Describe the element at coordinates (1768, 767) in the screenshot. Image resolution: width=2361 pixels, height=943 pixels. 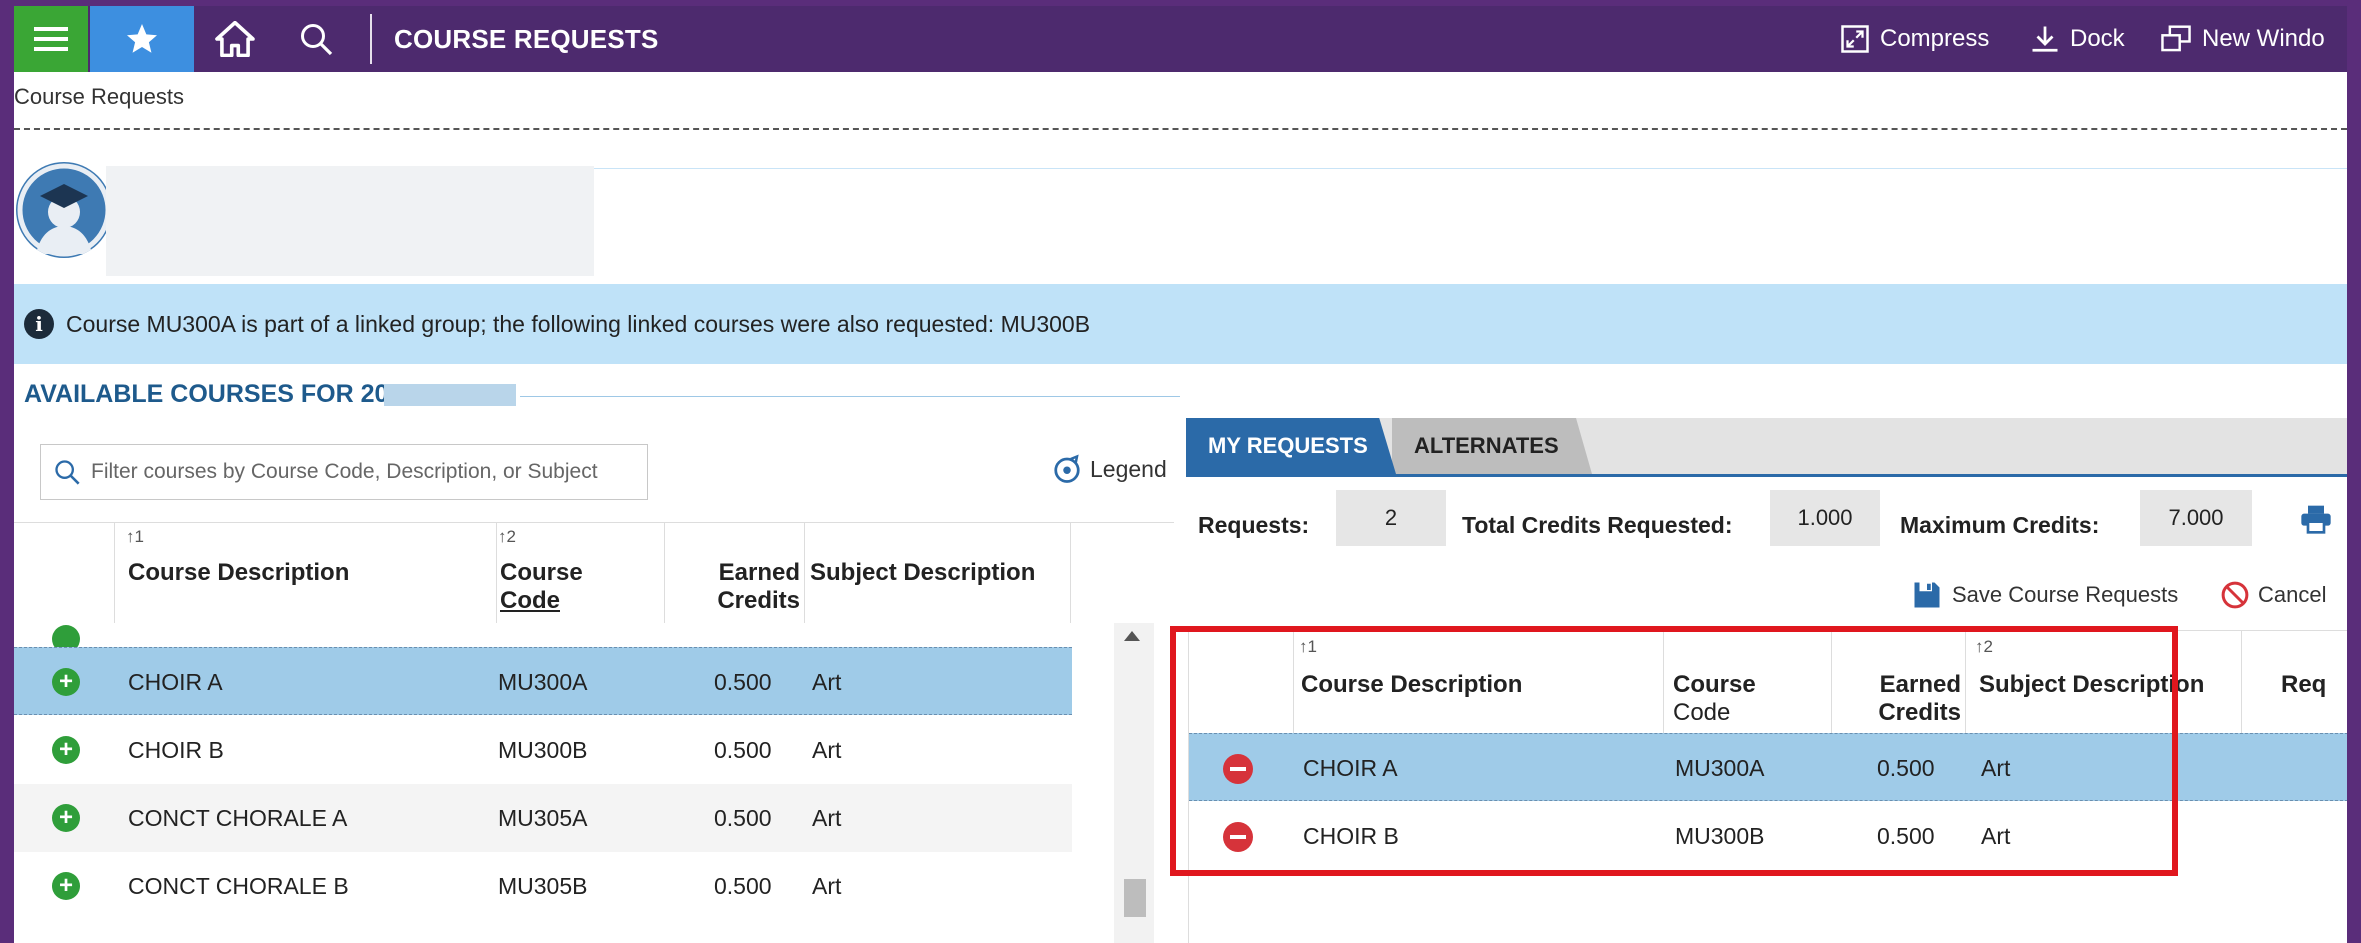
I see `table-row: CHOIR A MU300A 0.500 Art` at that location.